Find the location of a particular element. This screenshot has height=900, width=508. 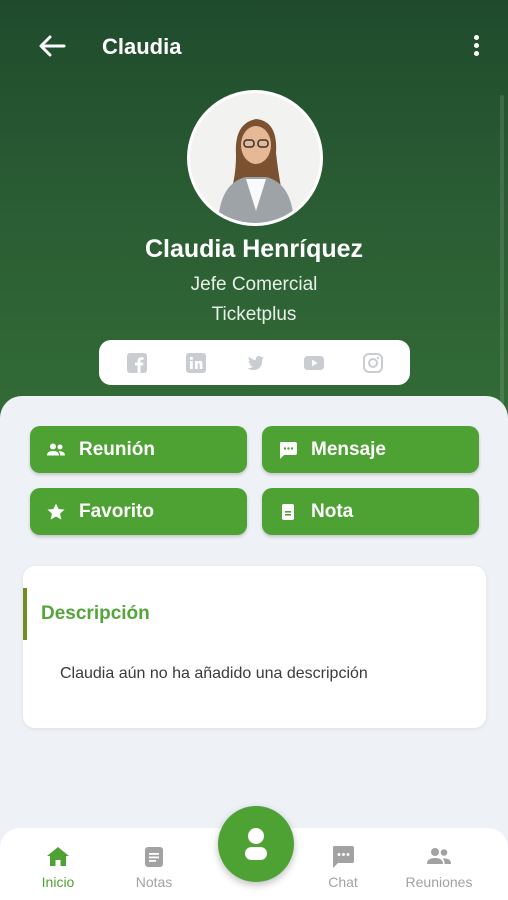

more-options-icon is located at coordinates (476, 47).